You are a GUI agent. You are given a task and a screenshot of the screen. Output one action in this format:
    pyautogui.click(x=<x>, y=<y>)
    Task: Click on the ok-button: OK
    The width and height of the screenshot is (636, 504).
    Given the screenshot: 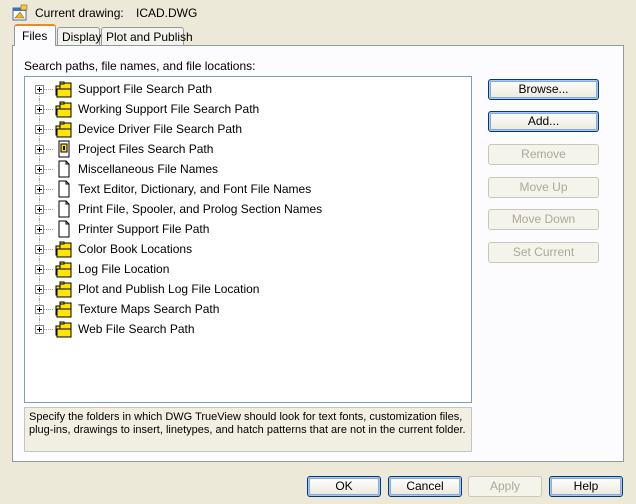 What is the action you would take?
    pyautogui.click(x=344, y=486)
    